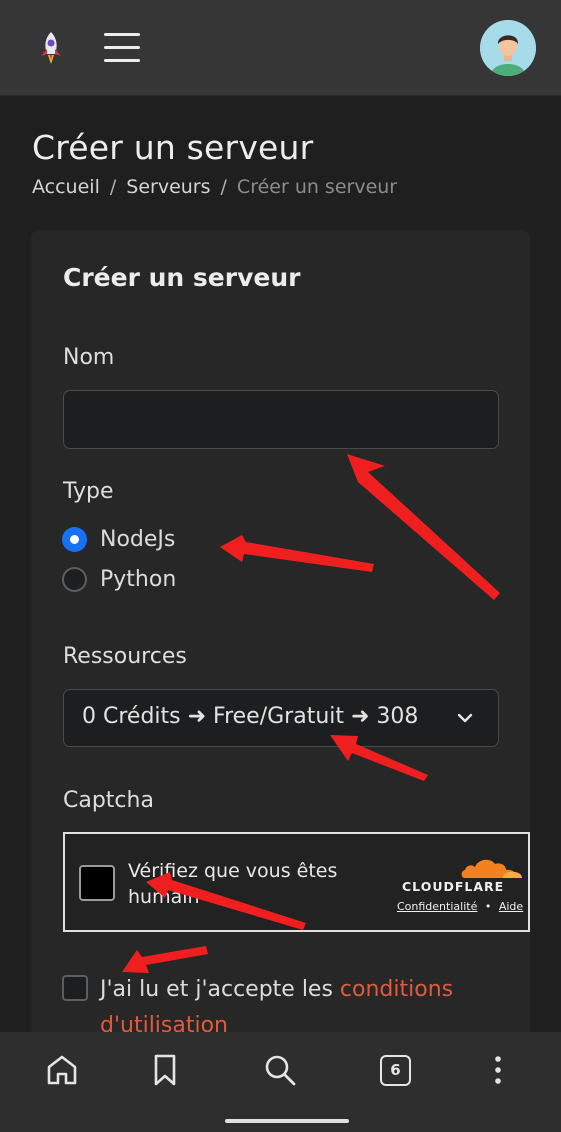 The height and width of the screenshot is (1132, 561). Describe the element at coordinates (51, 48) in the screenshot. I see `rocket-icon` at that location.